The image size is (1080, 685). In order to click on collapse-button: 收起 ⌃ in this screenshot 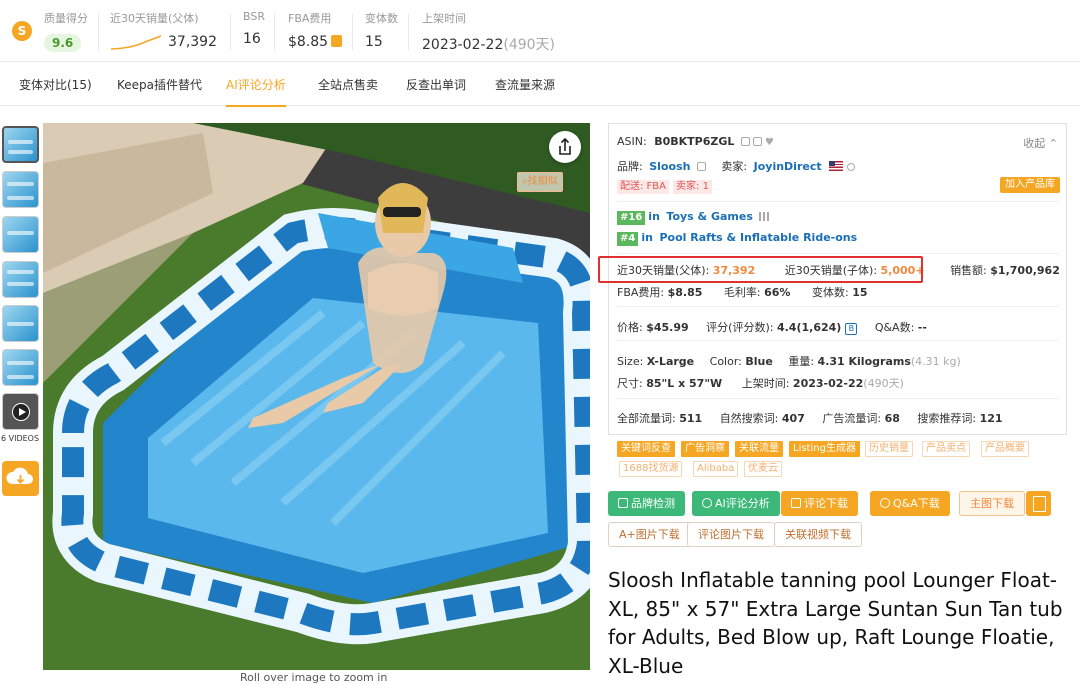, I will do `click(1040, 143)`.